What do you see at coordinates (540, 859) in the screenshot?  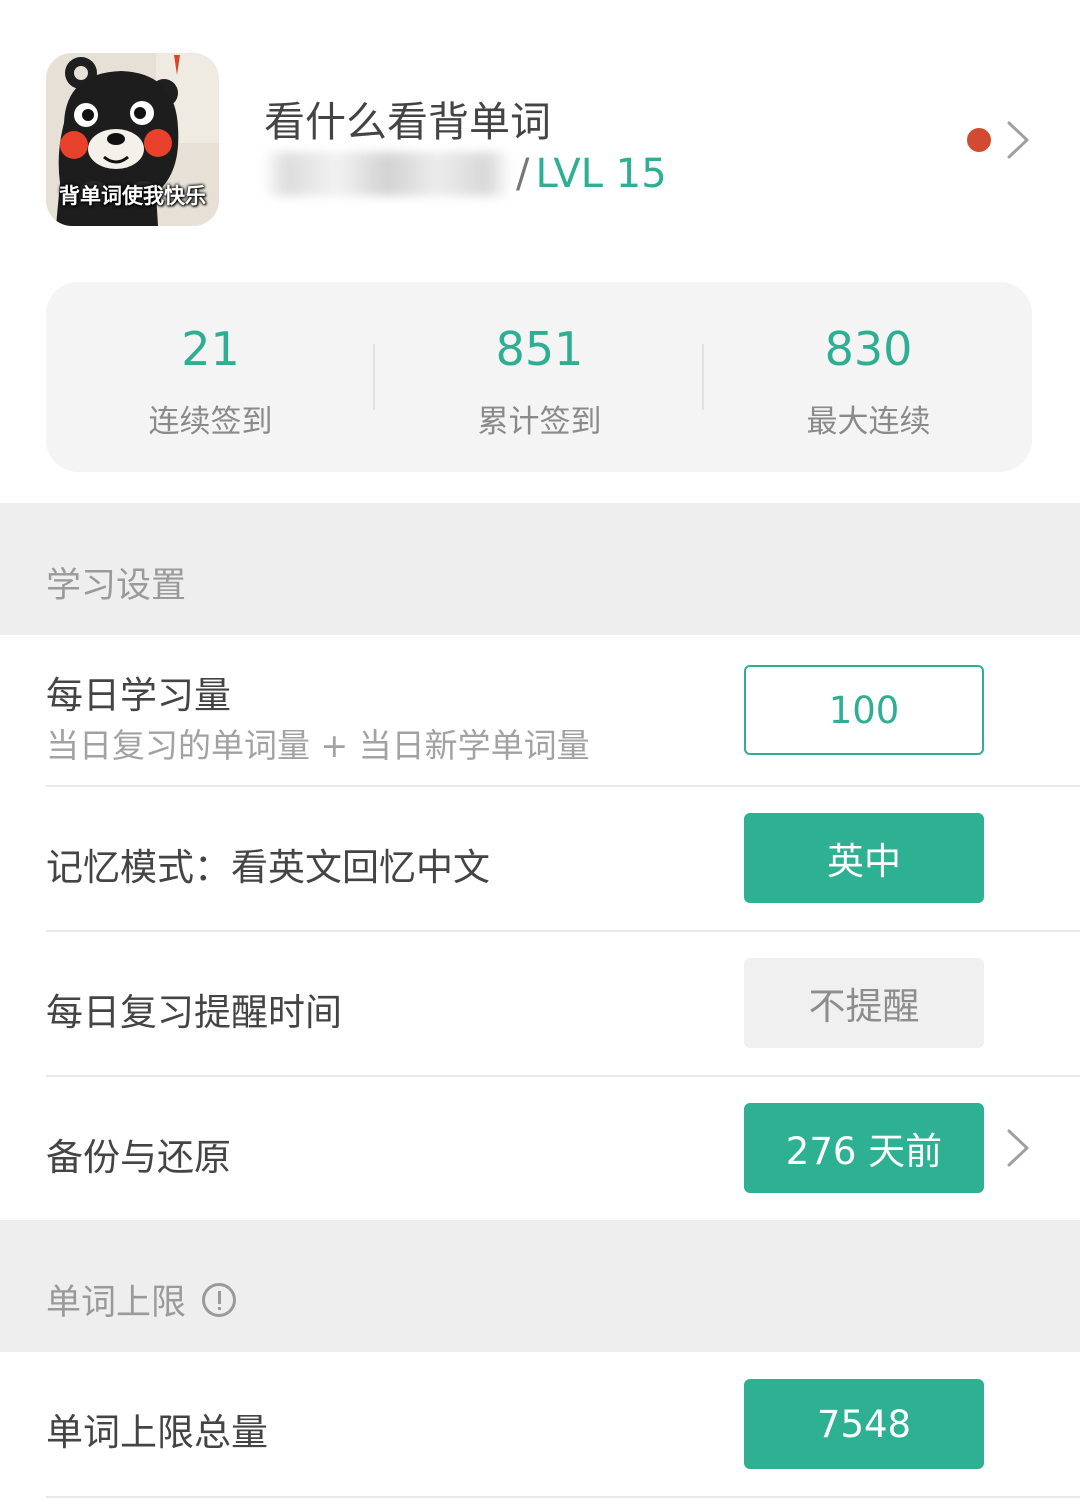 I see `setting-memory-mode: 记忆模式：看英文回忆中文 英中` at bounding box center [540, 859].